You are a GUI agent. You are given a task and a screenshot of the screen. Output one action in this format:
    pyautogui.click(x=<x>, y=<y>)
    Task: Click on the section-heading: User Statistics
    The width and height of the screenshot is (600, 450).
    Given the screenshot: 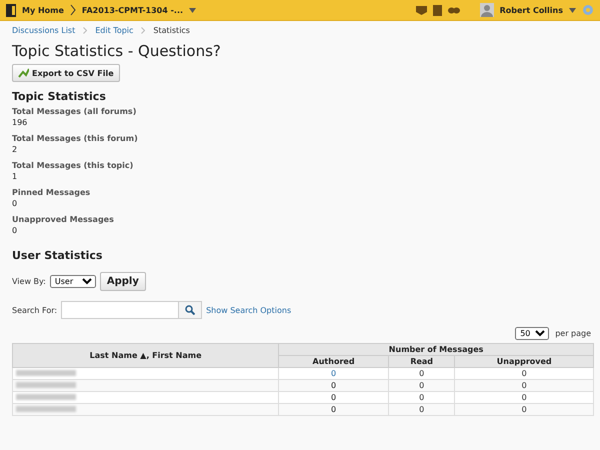 What is the action you would take?
    pyautogui.click(x=58, y=255)
    